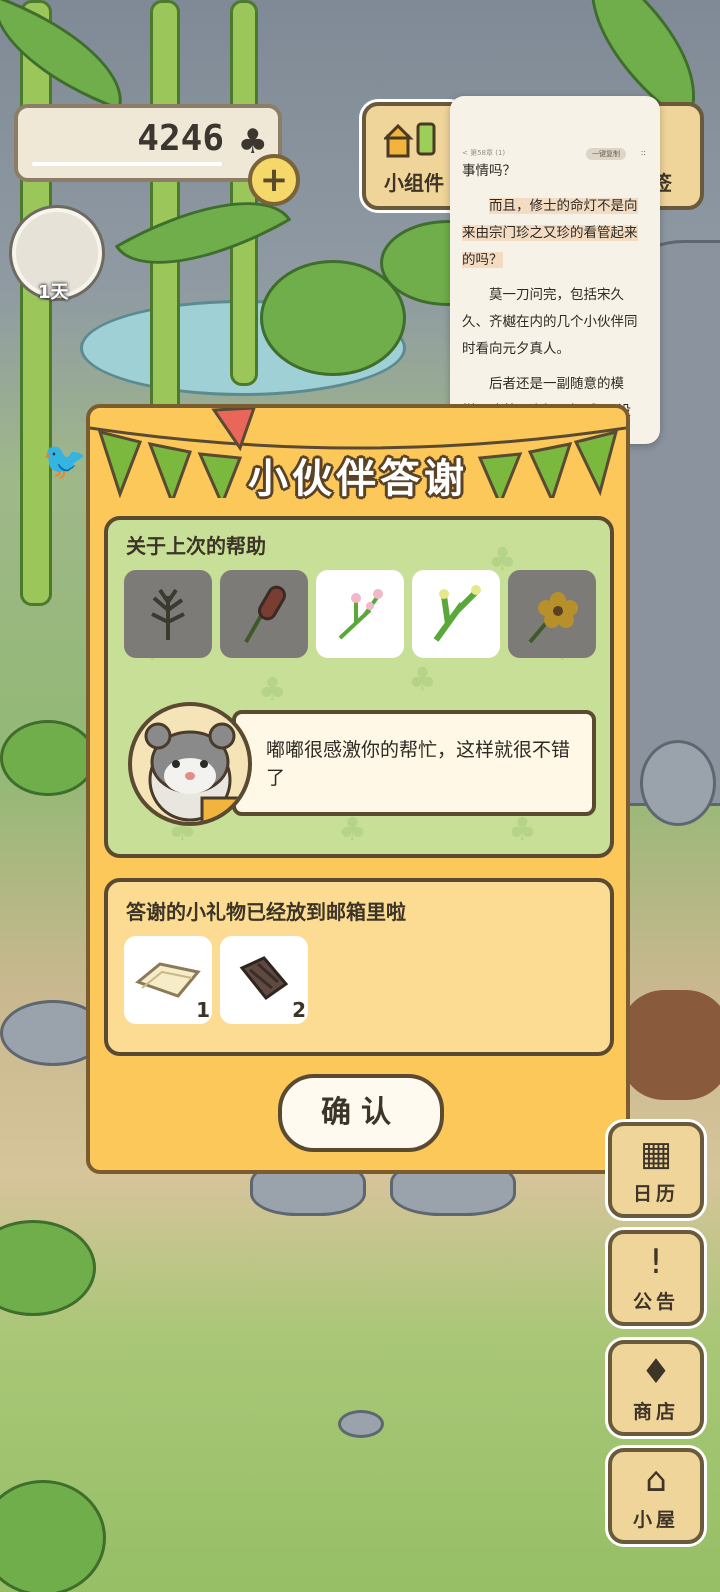 This screenshot has height=1592, width=720. I want to click on day-label: 1天, so click(53, 292).